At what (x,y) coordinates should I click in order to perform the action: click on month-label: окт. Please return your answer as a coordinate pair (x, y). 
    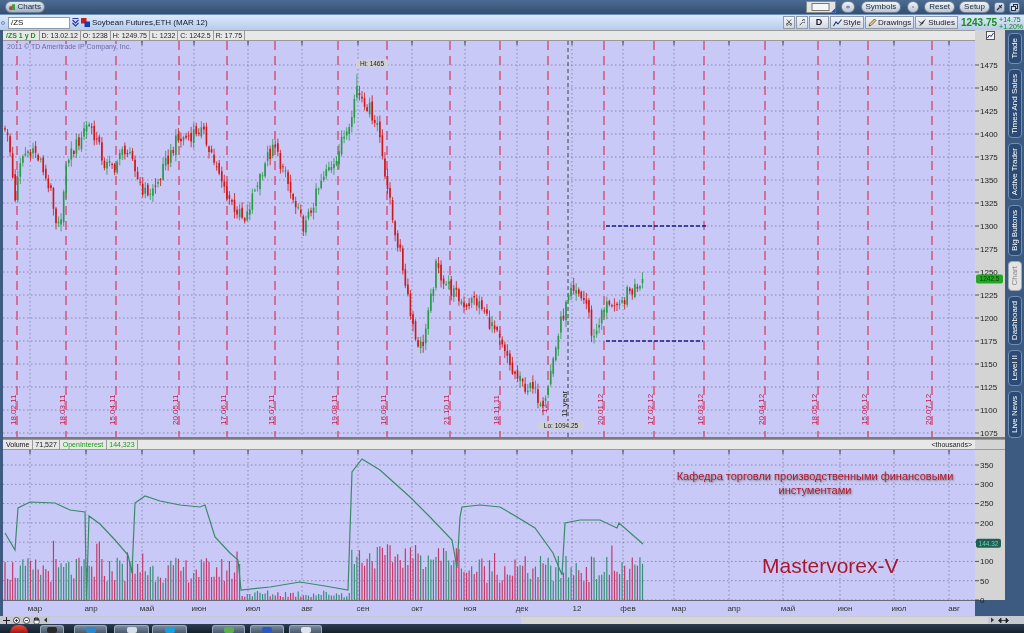
    Looking at the image, I should click on (417, 608).